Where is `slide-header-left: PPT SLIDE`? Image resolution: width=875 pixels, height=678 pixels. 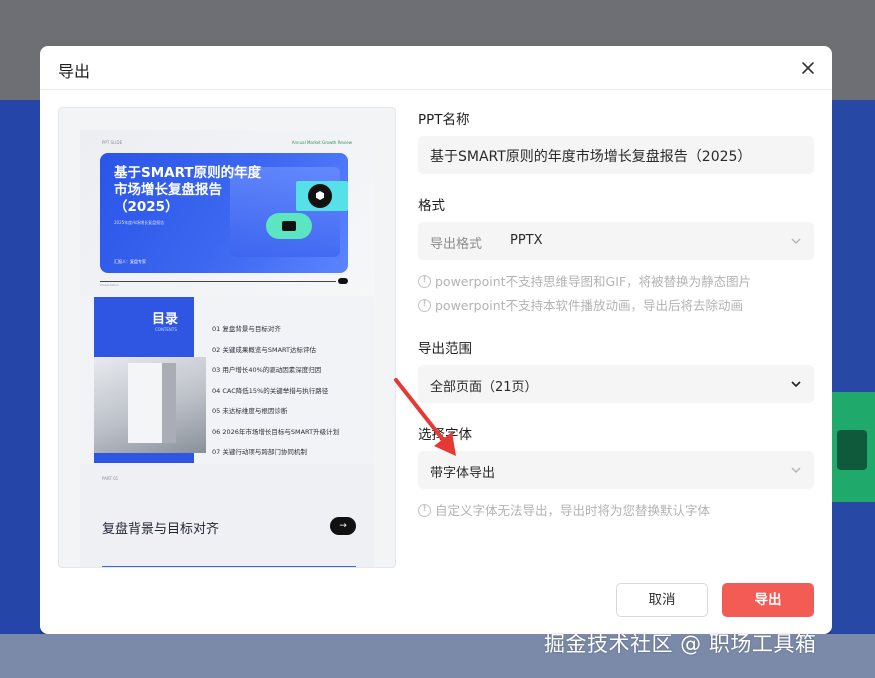
slide-header-left: PPT SLIDE is located at coordinates (112, 142).